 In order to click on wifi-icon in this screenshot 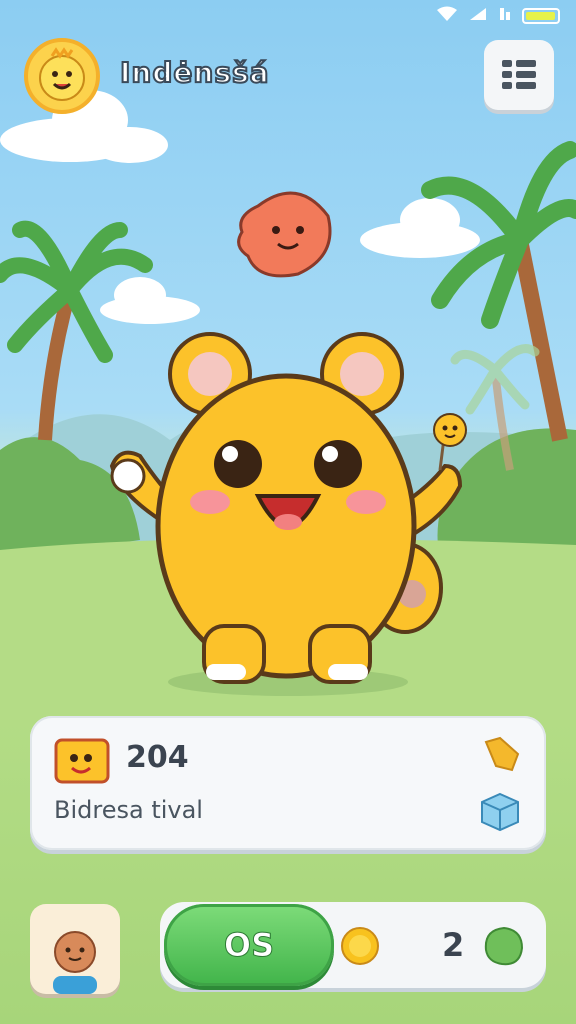, I will do `click(447, 16)`.